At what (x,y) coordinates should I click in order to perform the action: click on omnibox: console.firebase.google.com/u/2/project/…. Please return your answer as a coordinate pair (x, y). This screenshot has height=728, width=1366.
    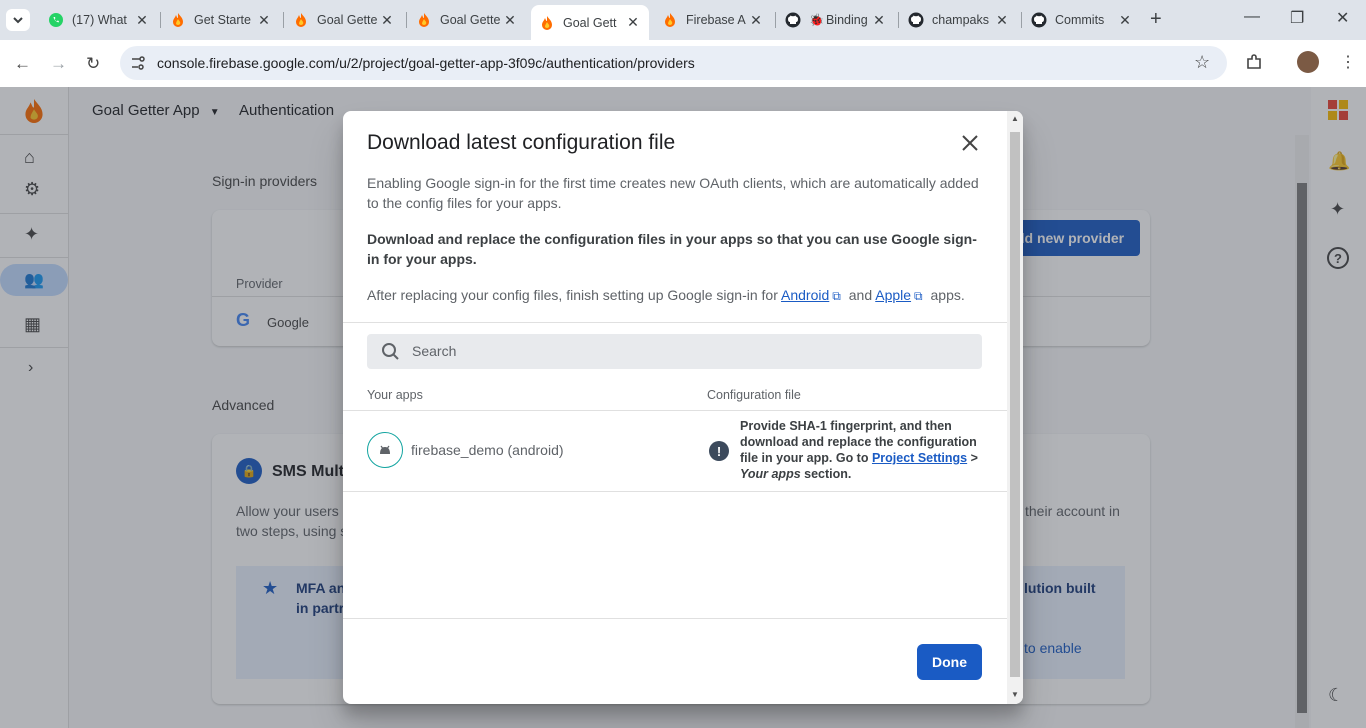
    Looking at the image, I should click on (673, 63).